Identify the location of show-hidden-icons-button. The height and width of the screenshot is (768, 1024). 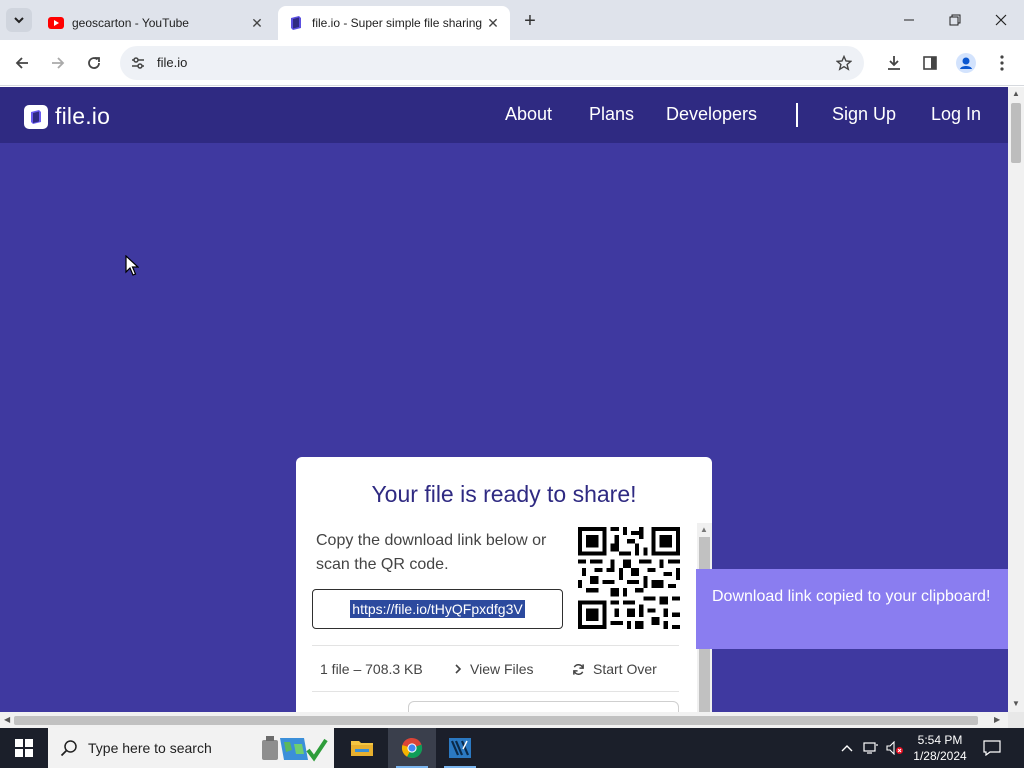
(847, 748).